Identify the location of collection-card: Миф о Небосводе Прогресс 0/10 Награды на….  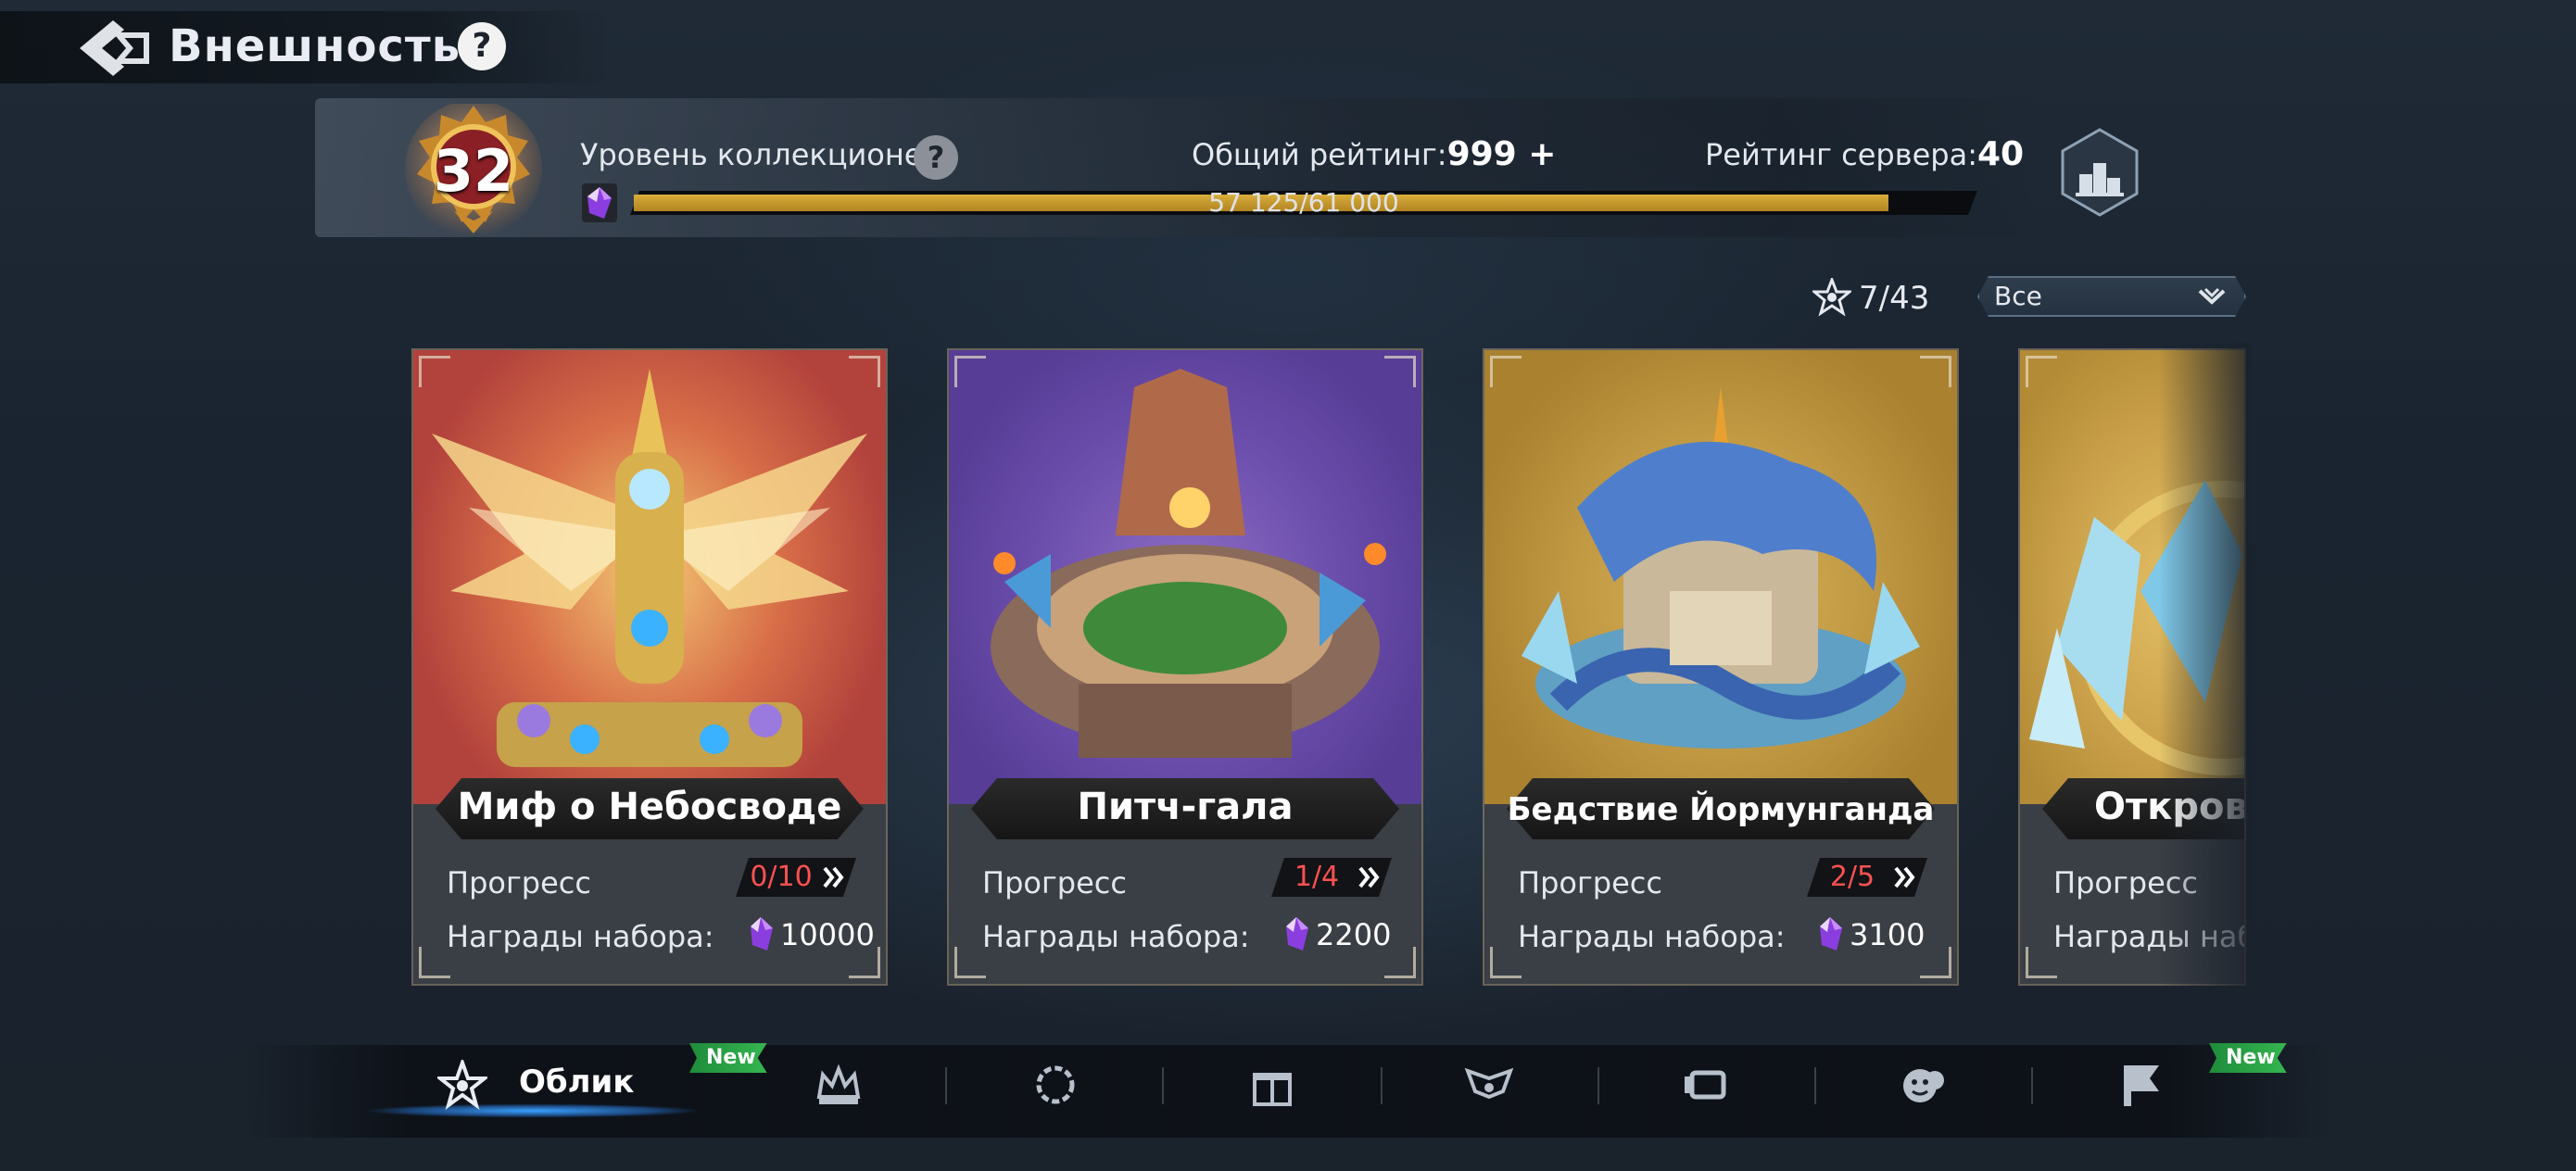
(649, 667).